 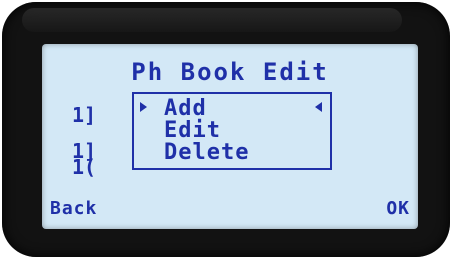 I want to click on phonebook-entry: 1], so click(x=84, y=115).